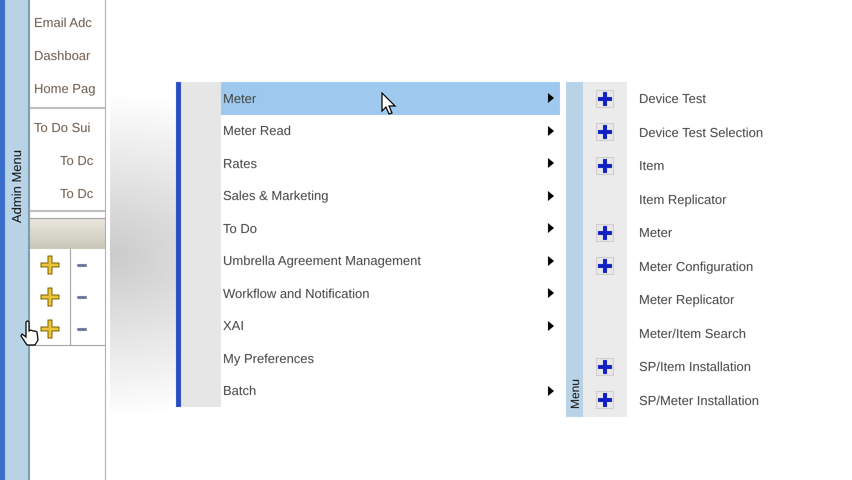 This screenshot has height=480, width=852. What do you see at coordinates (575, 393) in the screenshot?
I see `submenu-side-label: Menu` at bounding box center [575, 393].